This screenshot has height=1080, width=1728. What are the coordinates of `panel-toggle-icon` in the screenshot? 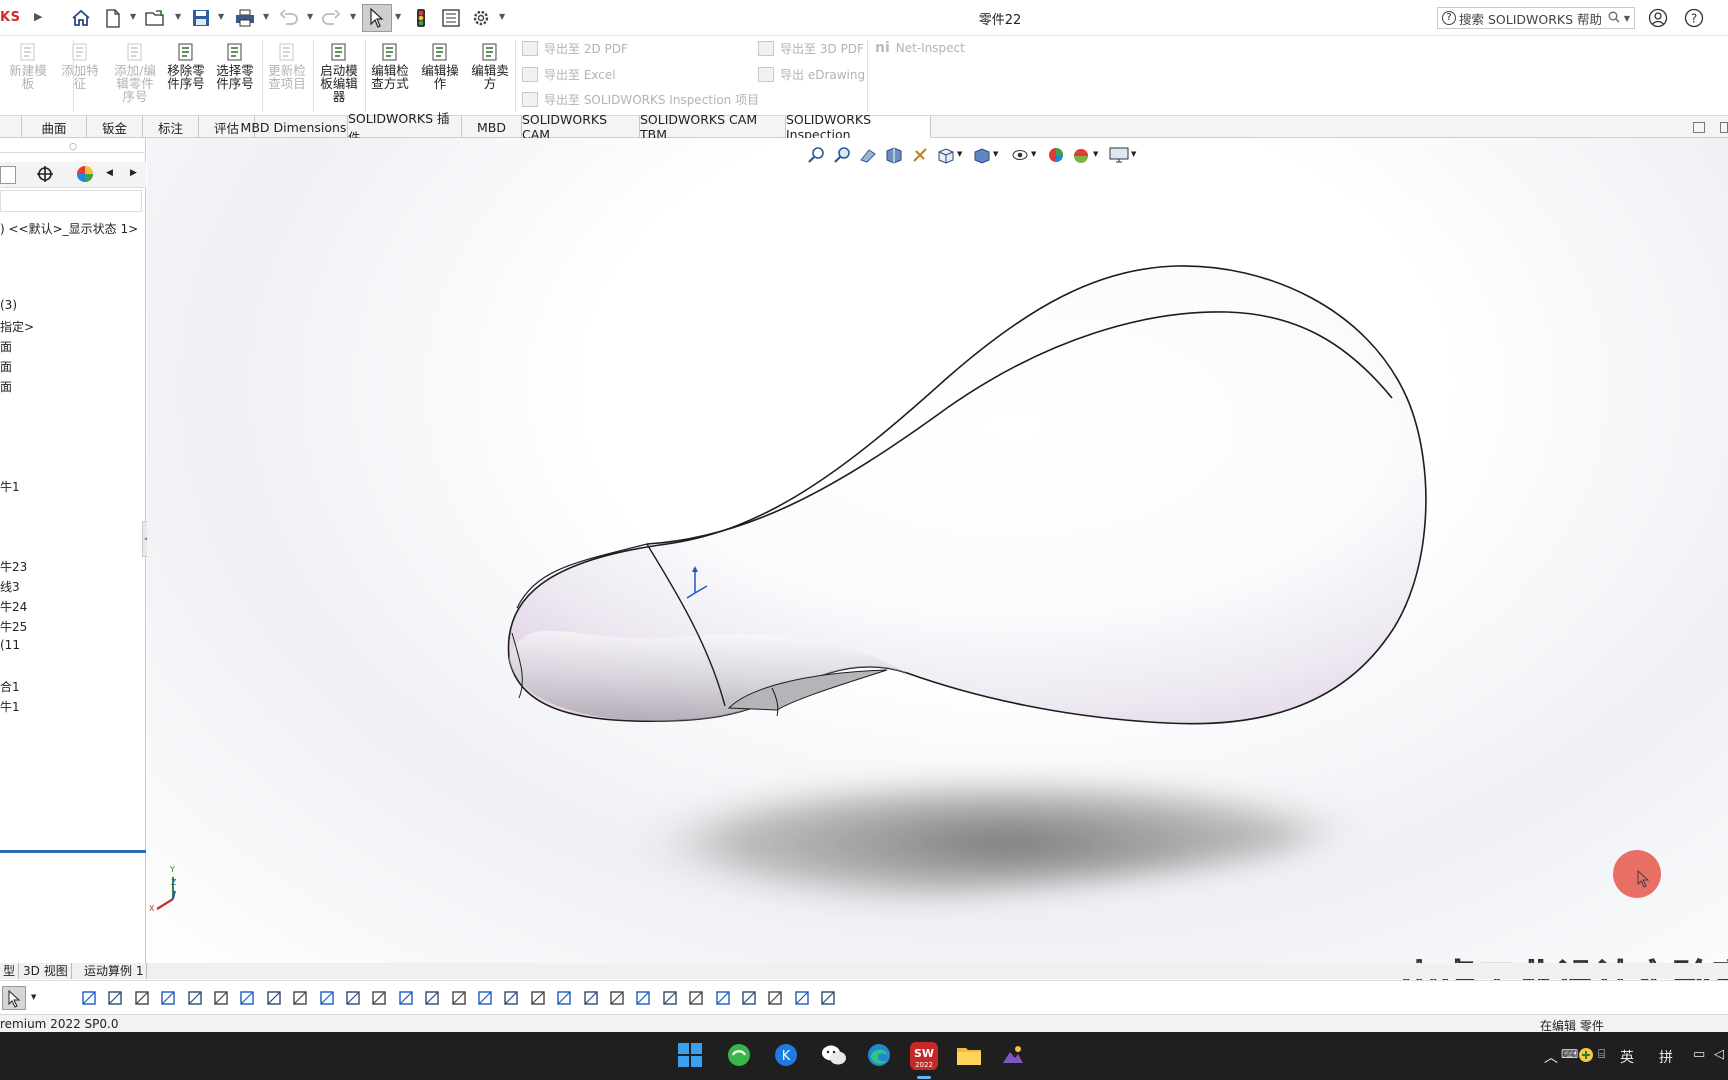 It's located at (1724, 127).